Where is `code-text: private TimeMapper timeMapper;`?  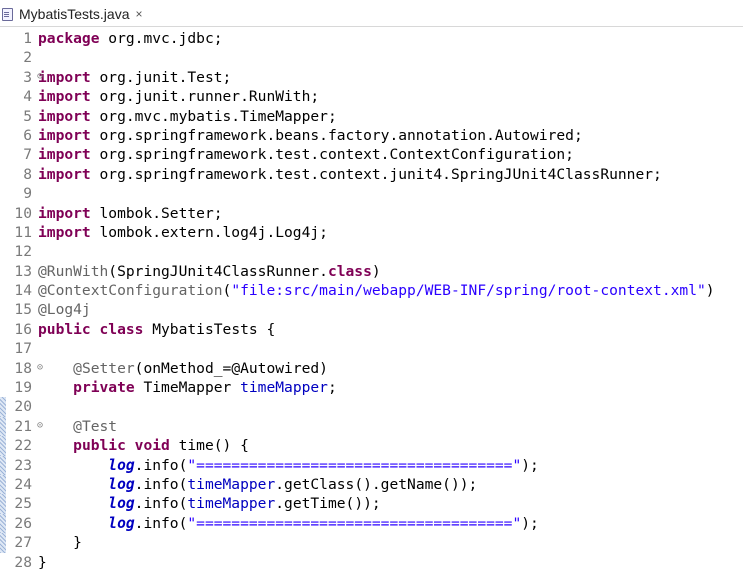
code-text: private TimeMapper timeMapper; is located at coordinates (185, 387).